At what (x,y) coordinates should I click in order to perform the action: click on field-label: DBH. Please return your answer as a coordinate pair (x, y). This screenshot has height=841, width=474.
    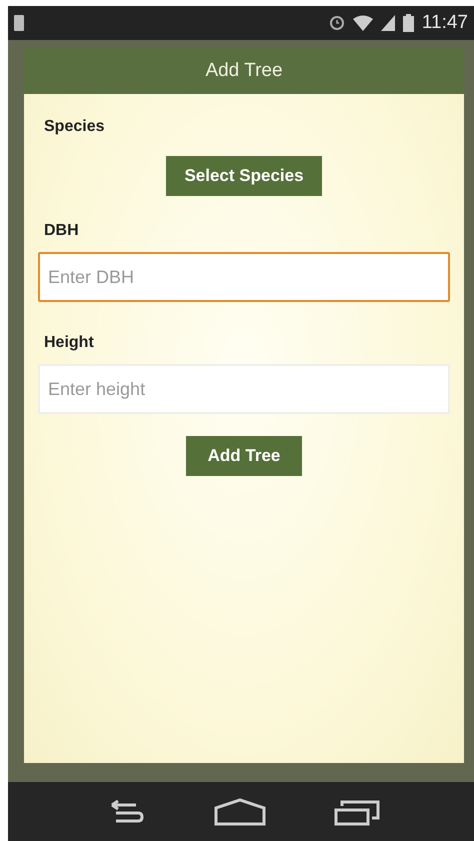
    Looking at the image, I should click on (62, 231).